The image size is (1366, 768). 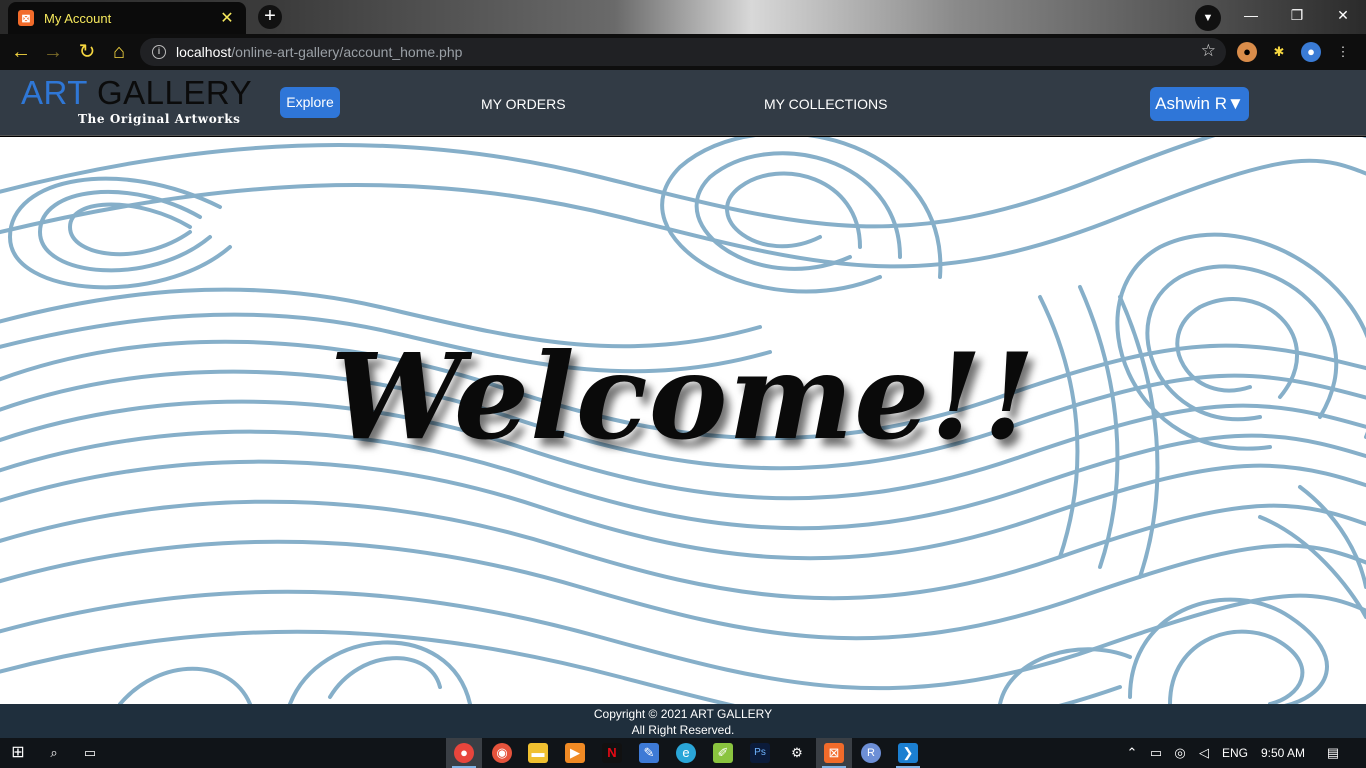 I want to click on notification-icon: ▤, so click(x=1333, y=753).